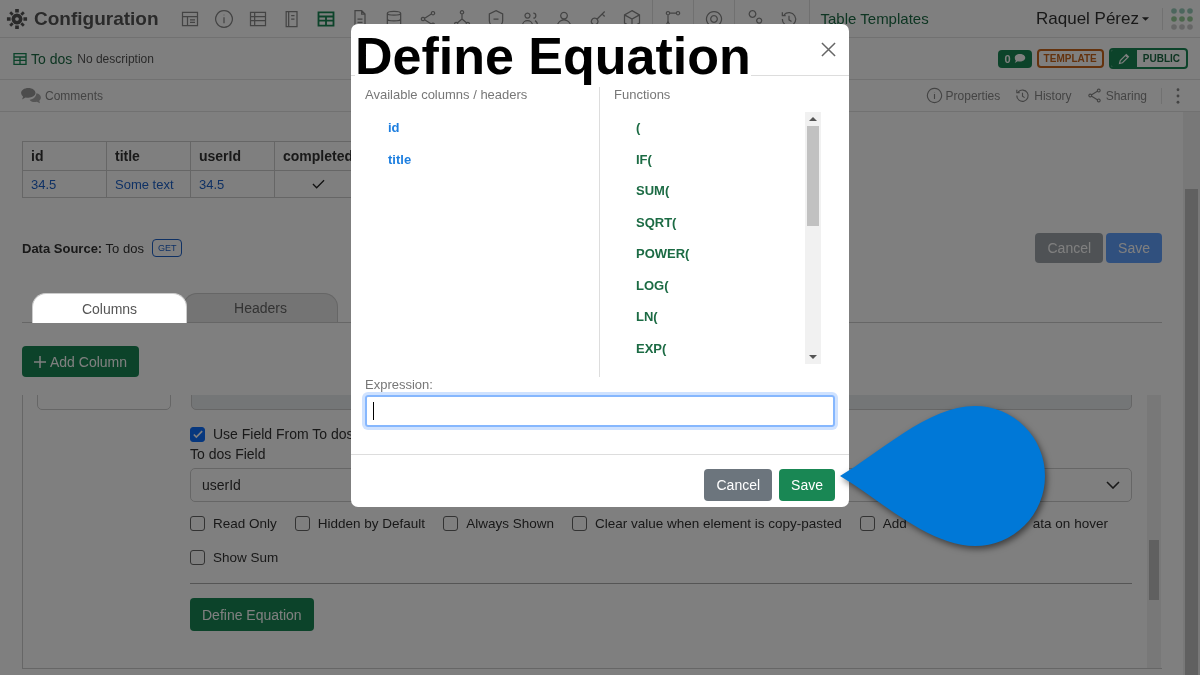 The width and height of the screenshot is (1200, 675). Describe the element at coordinates (1094, 95) in the screenshot. I see `share-icon` at that location.